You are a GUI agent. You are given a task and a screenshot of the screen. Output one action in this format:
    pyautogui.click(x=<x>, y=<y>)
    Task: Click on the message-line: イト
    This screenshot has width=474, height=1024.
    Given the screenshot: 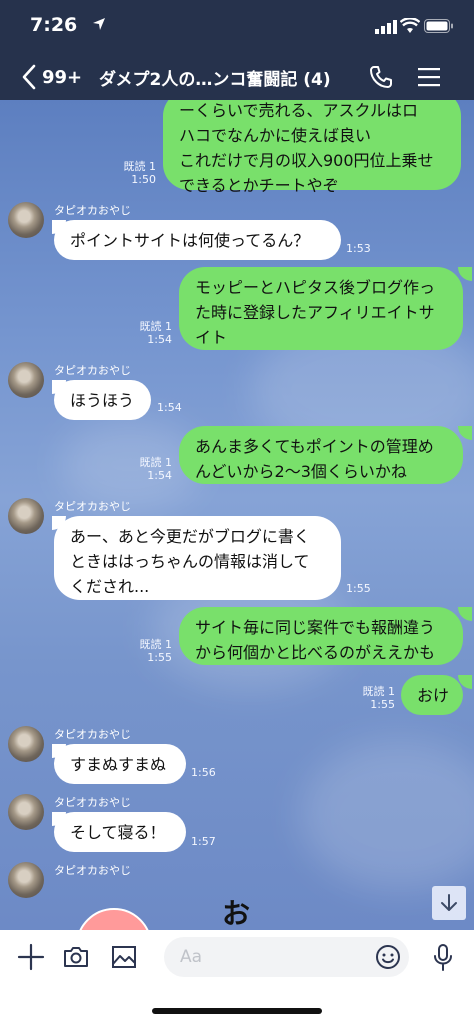 What is the action you would take?
    pyautogui.click(x=211, y=337)
    